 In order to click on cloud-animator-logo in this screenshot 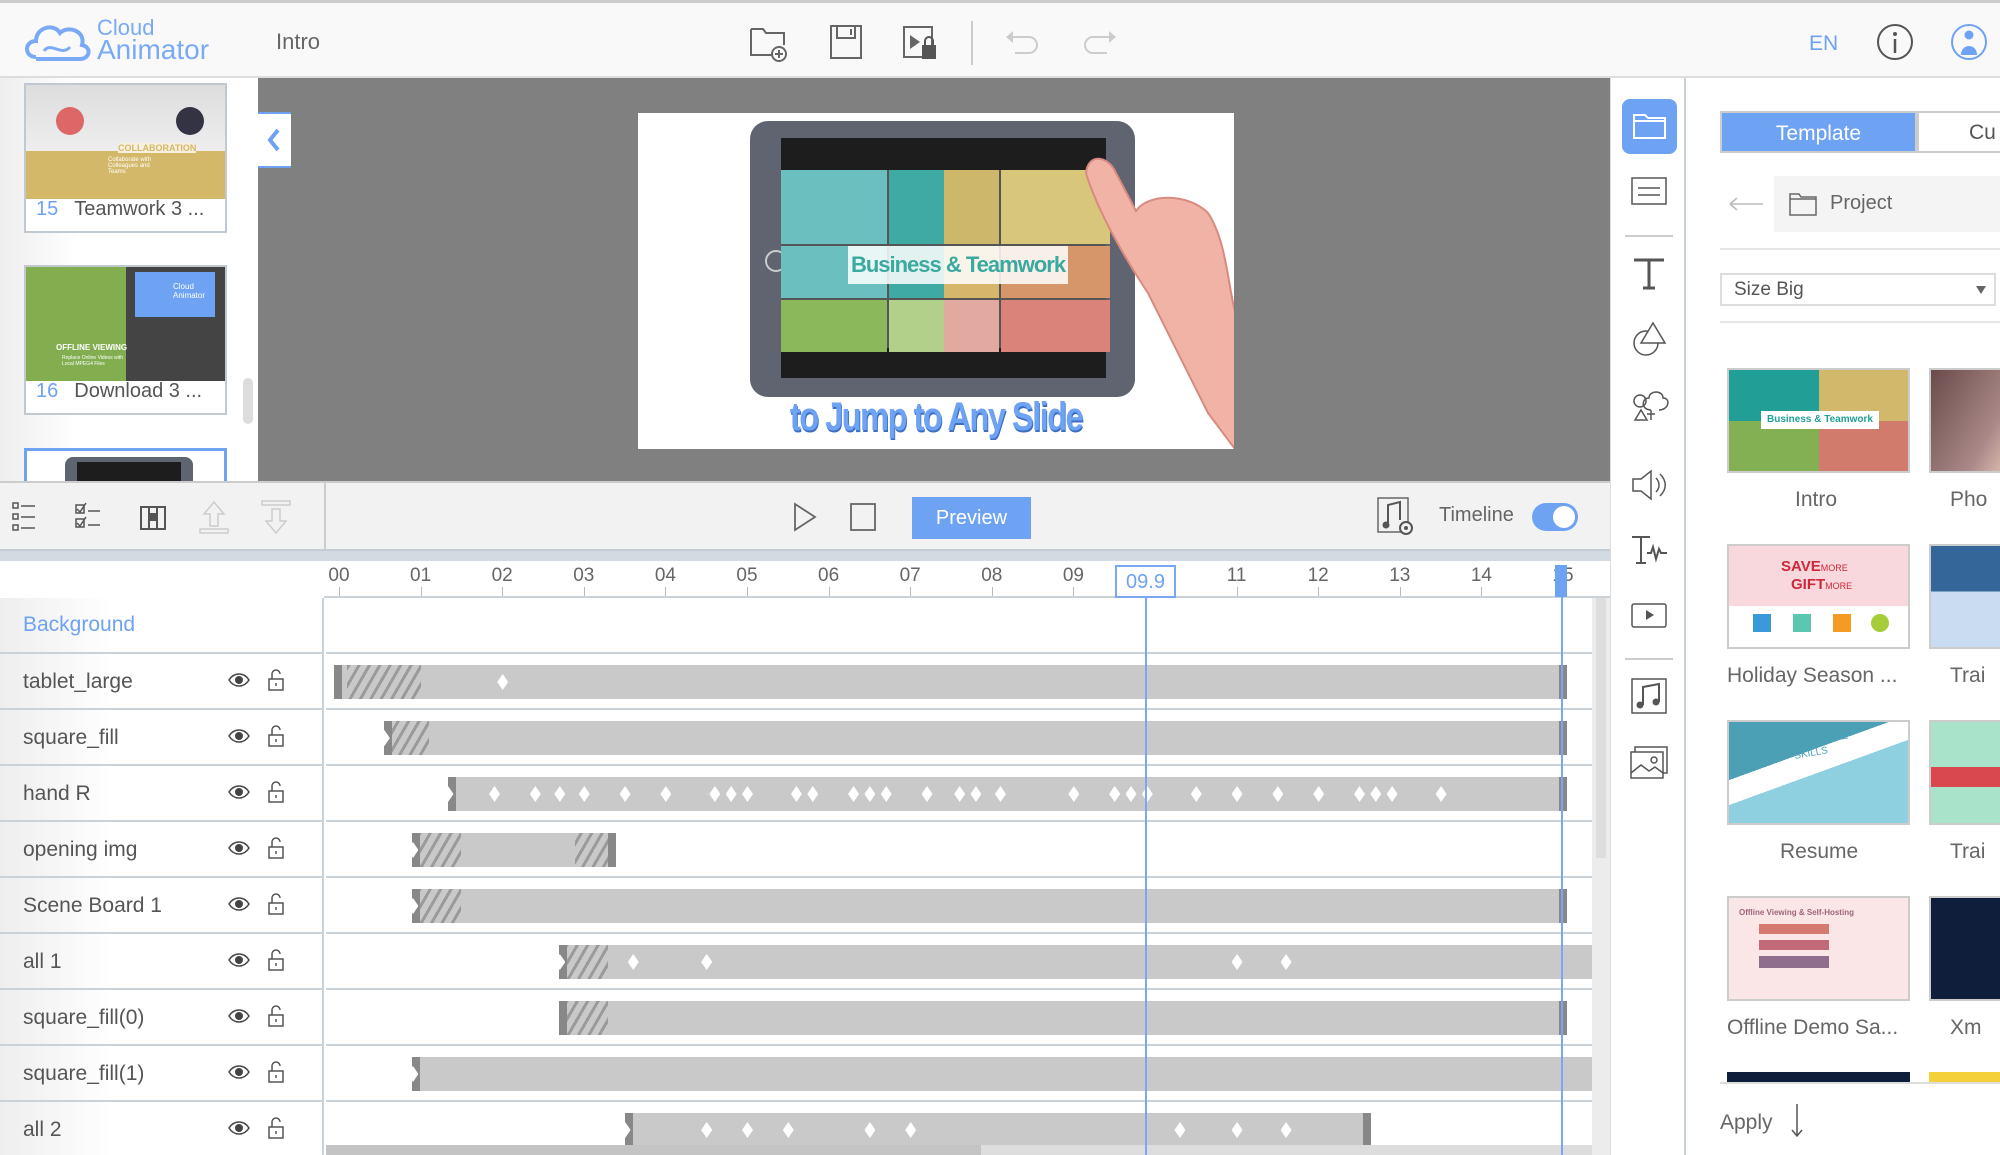, I will do `click(59, 40)`.